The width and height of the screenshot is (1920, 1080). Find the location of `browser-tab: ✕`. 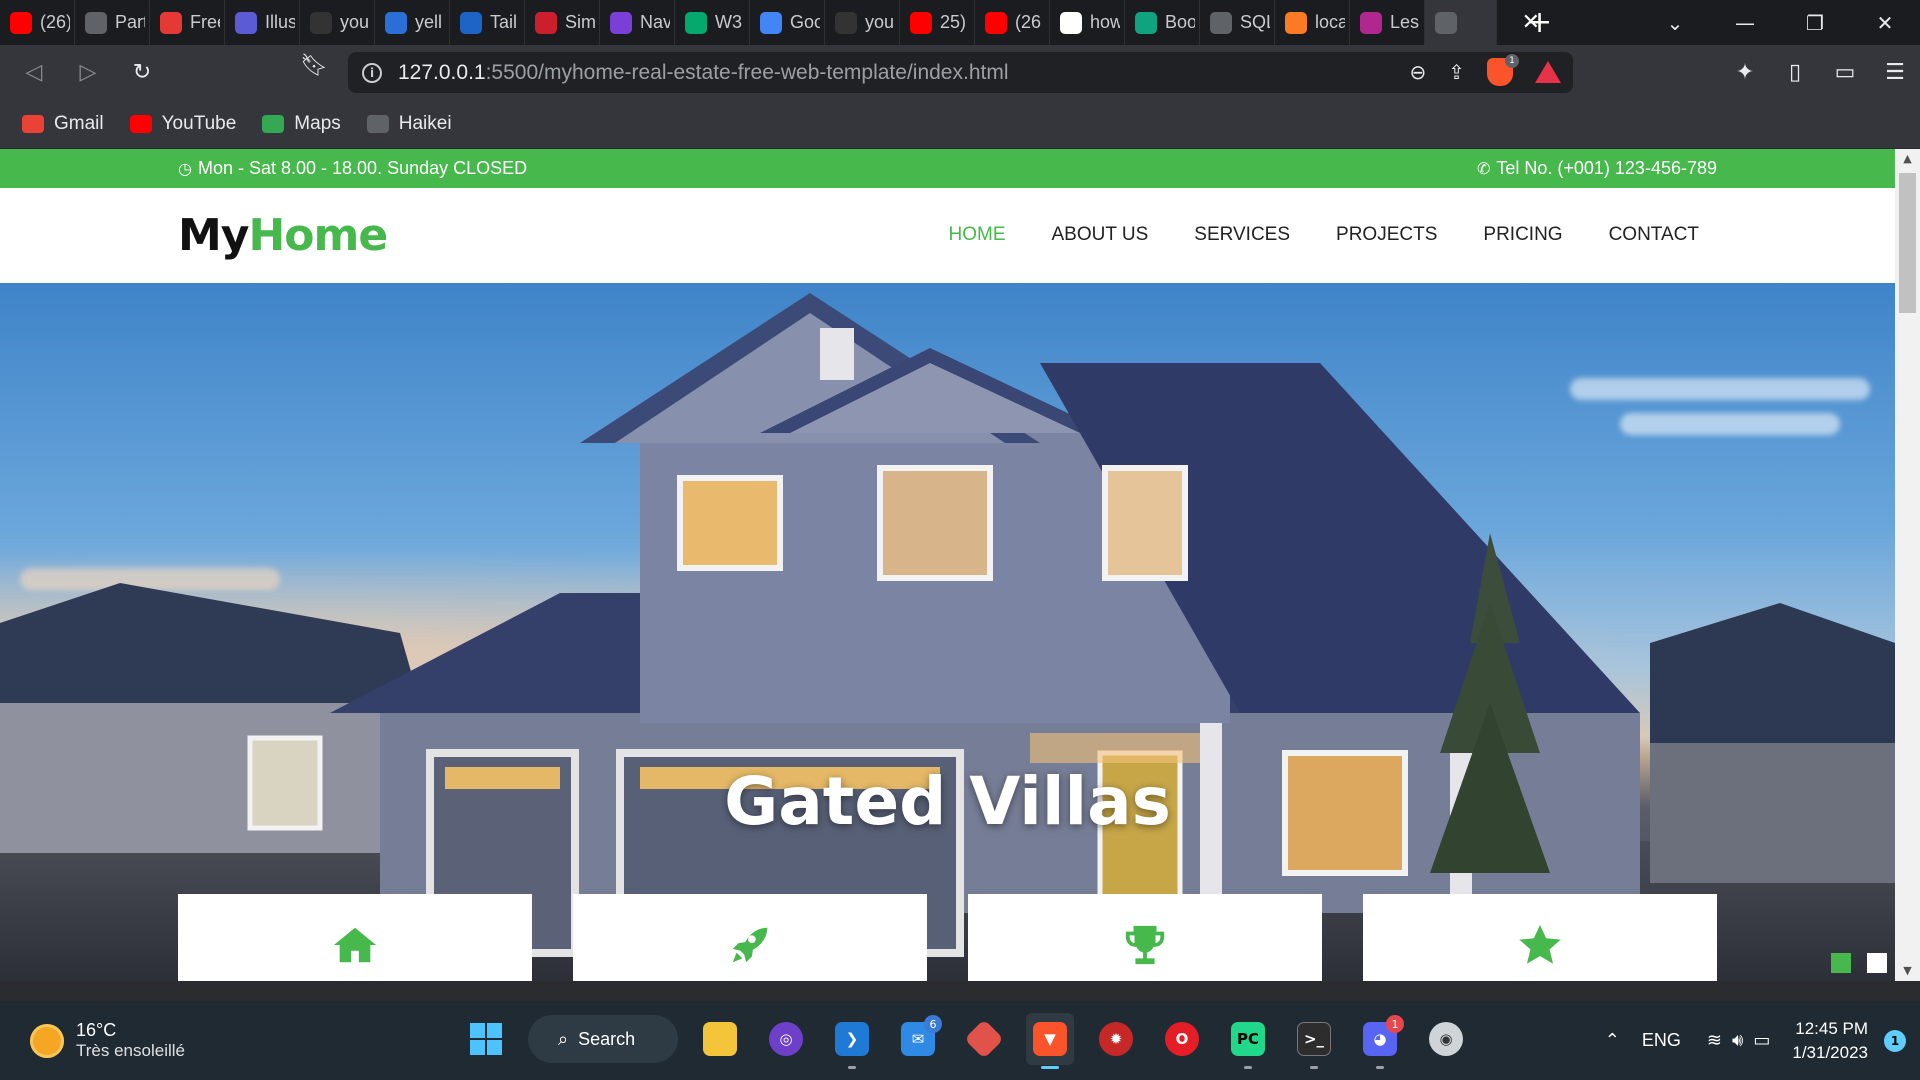

browser-tab: ✕ is located at coordinates (1482, 22).